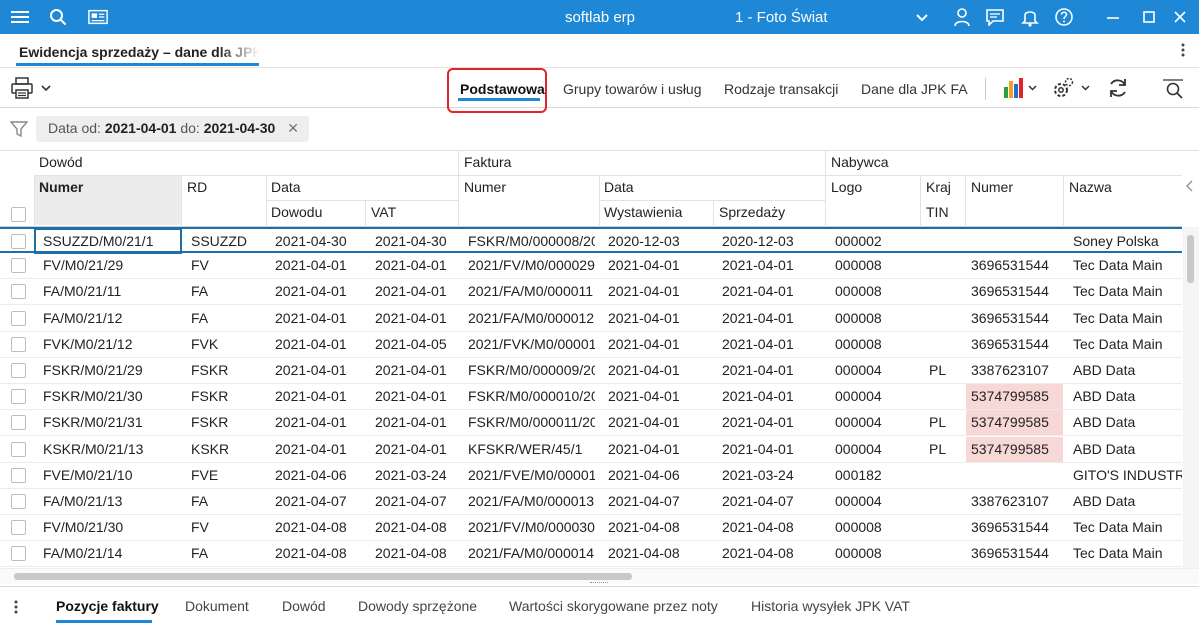 The image size is (1199, 628). Describe the element at coordinates (296, 212) in the screenshot. I see `column-header-dowodu: Dowodu` at that location.